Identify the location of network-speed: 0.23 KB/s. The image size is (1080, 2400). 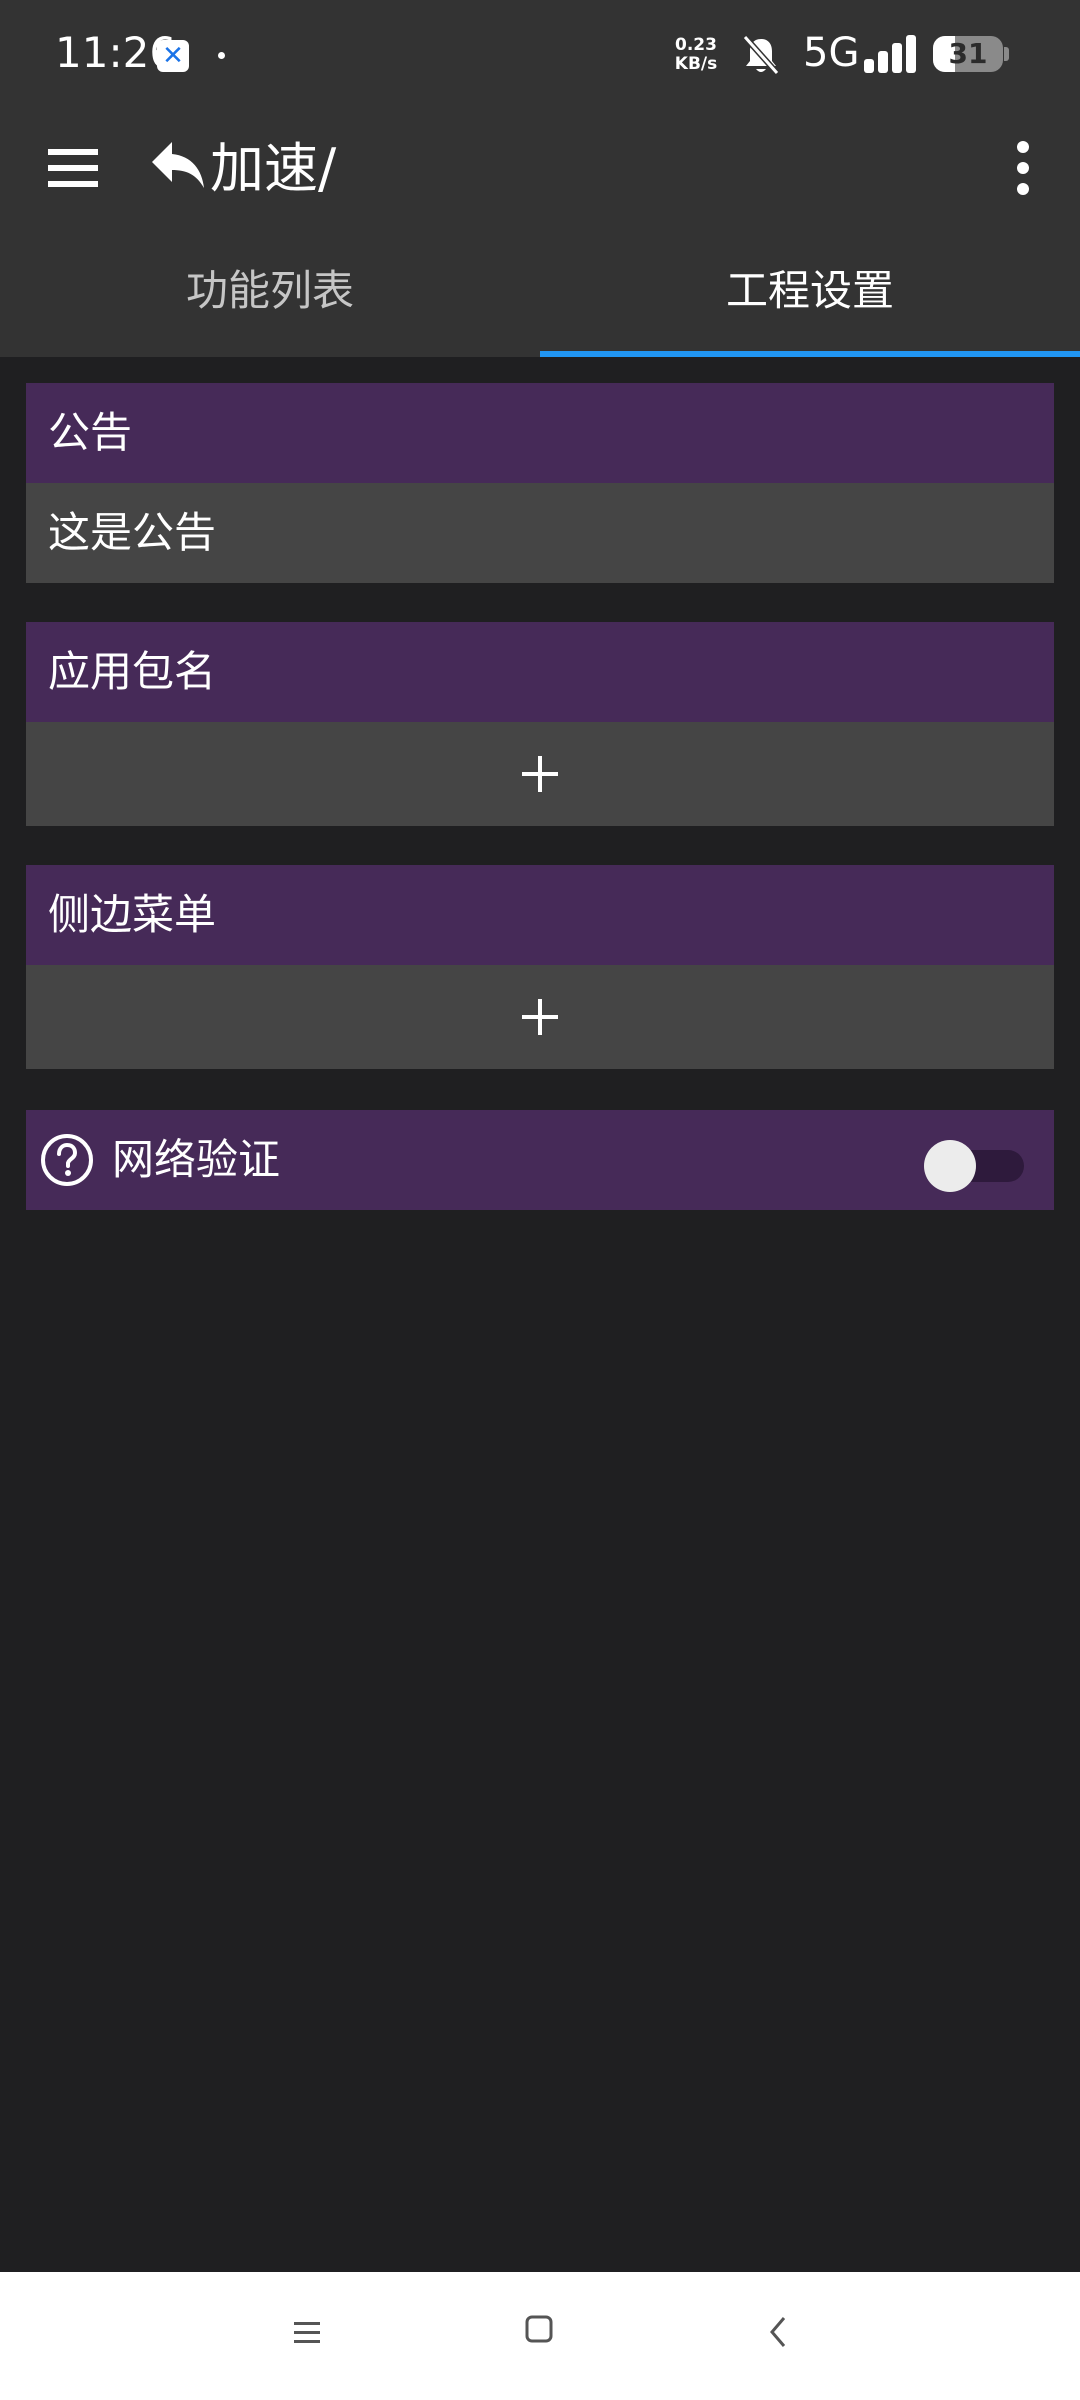
(696, 55).